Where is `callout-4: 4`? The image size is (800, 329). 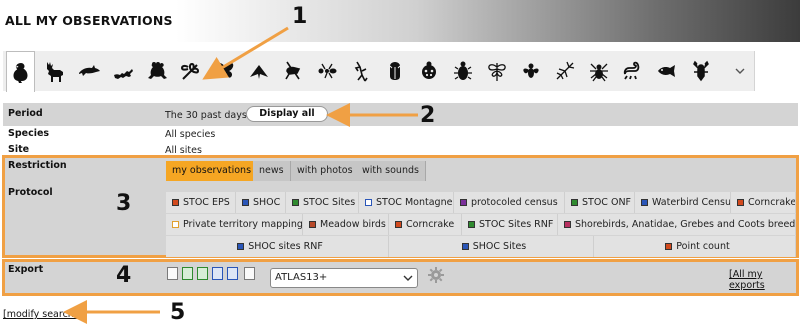
callout-4: 4 is located at coordinates (124, 275).